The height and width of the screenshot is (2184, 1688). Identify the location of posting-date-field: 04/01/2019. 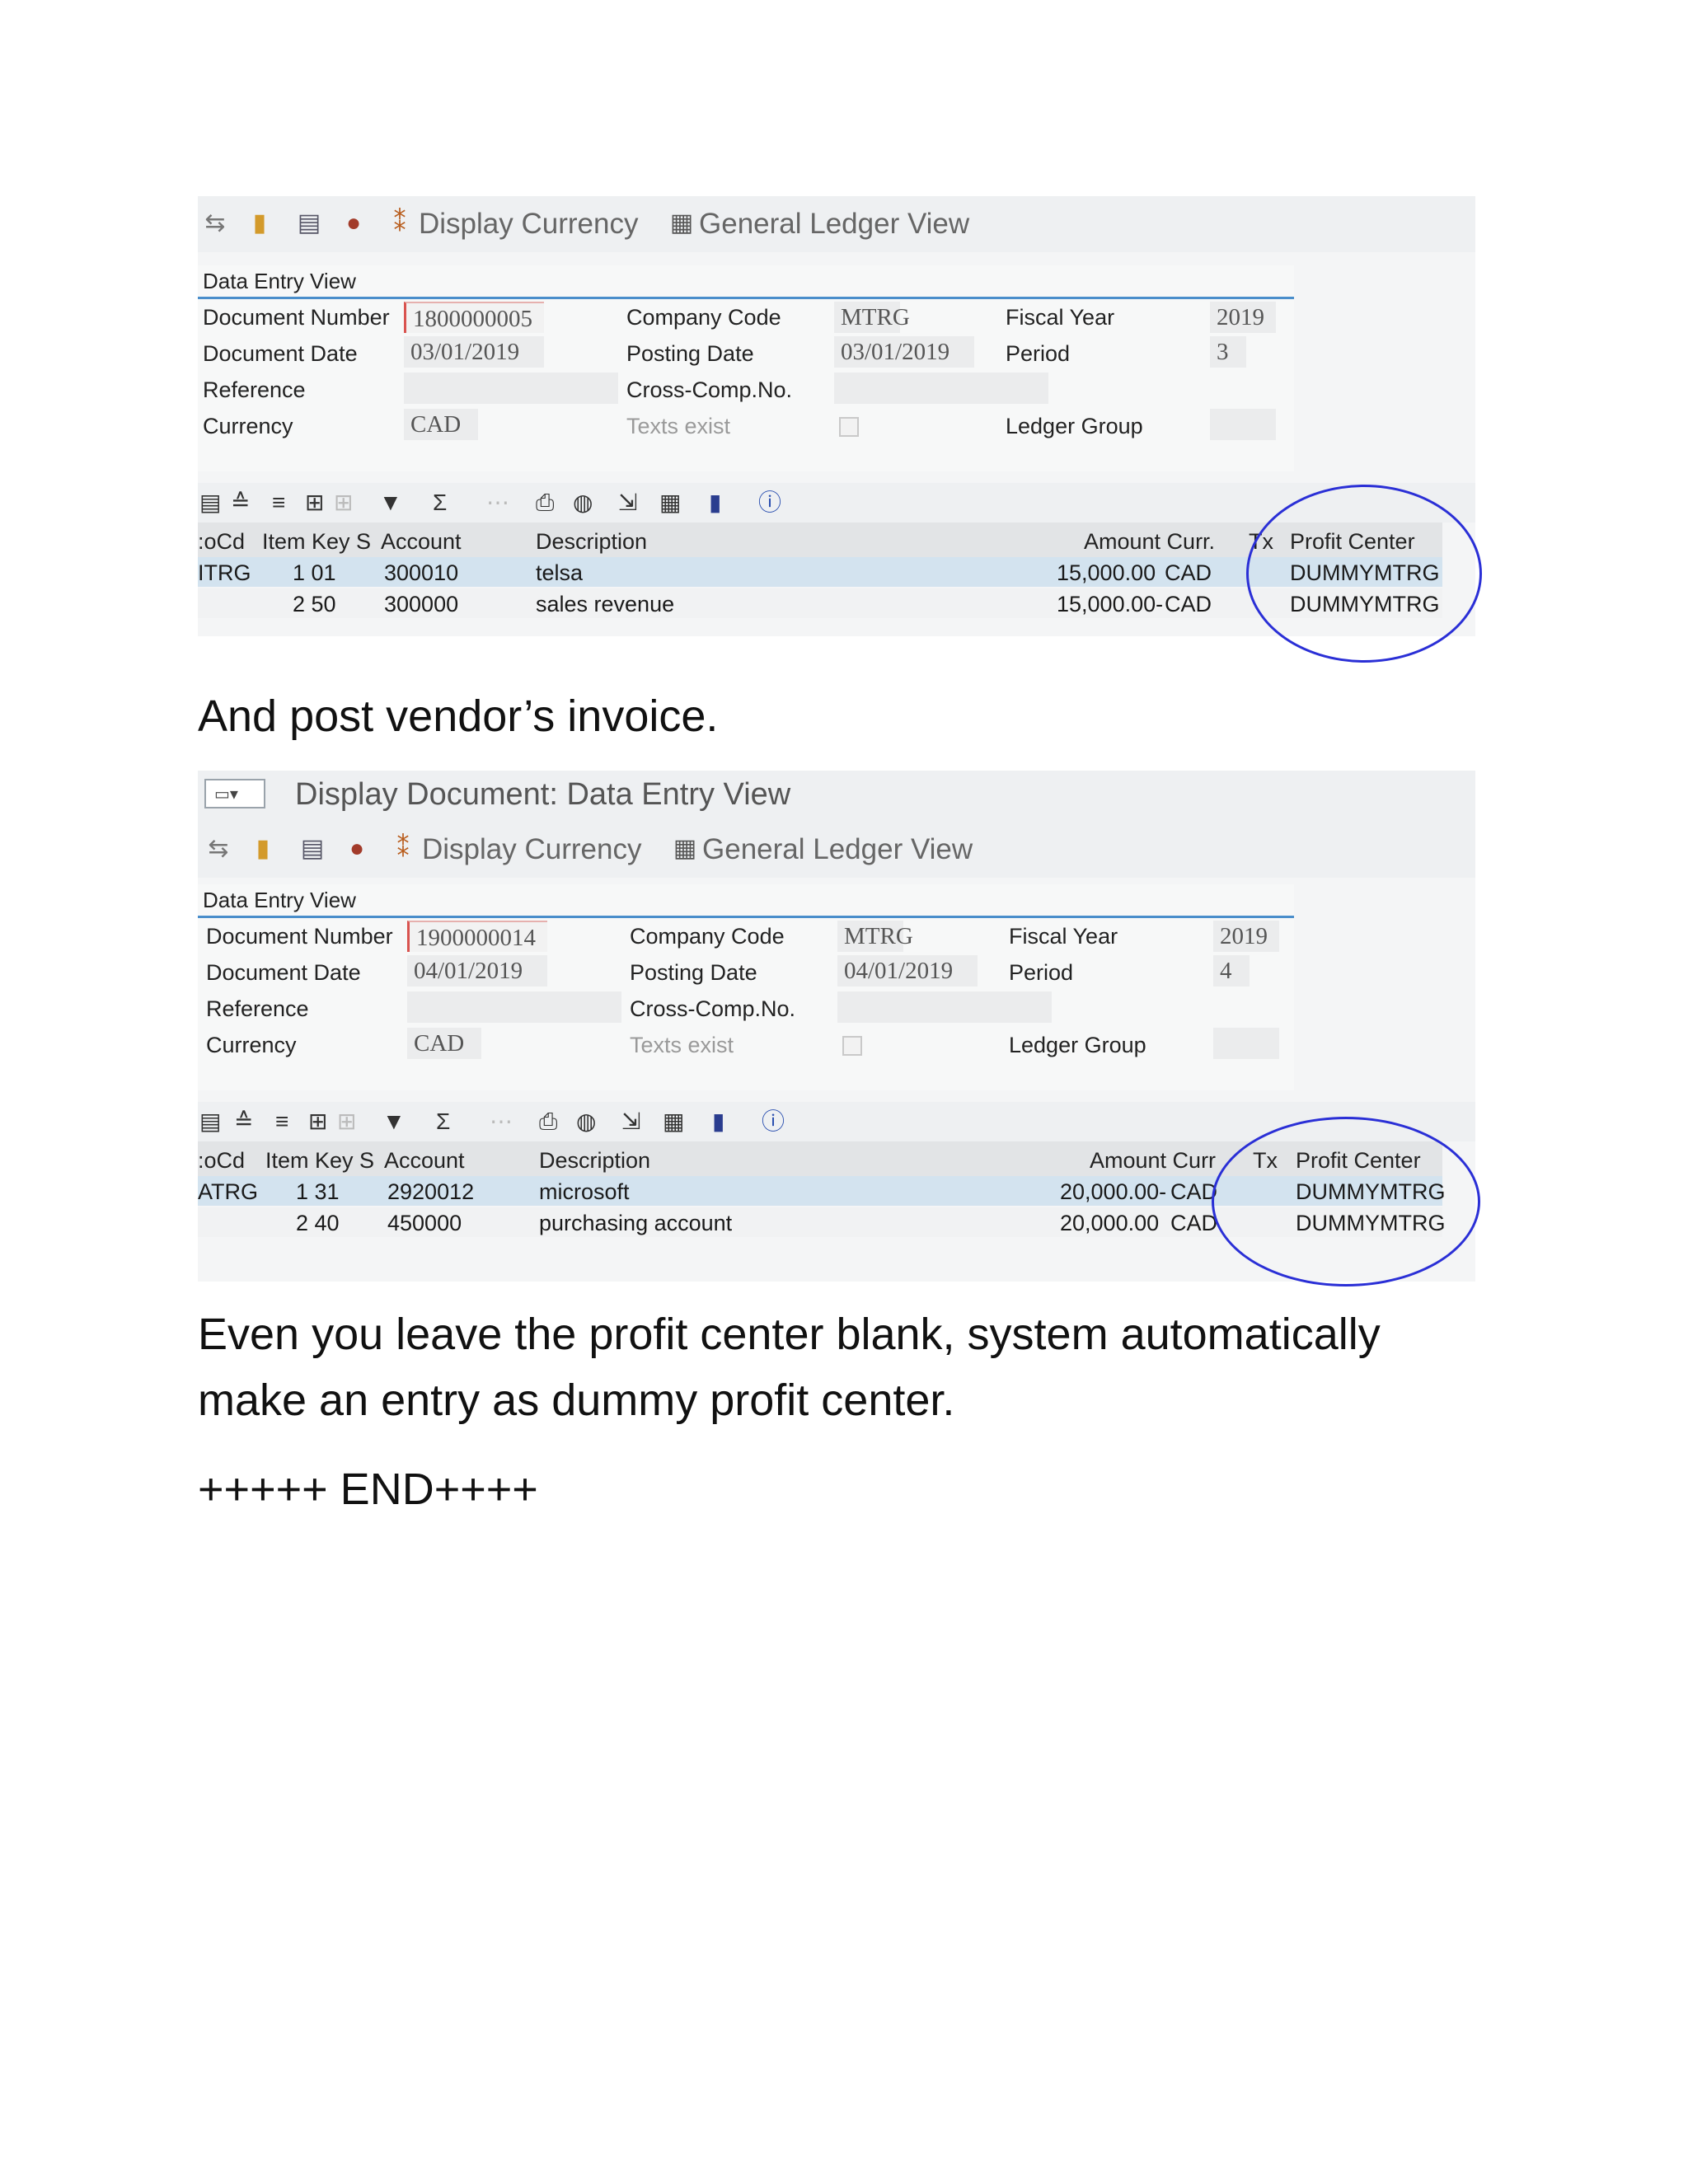
(908, 971).